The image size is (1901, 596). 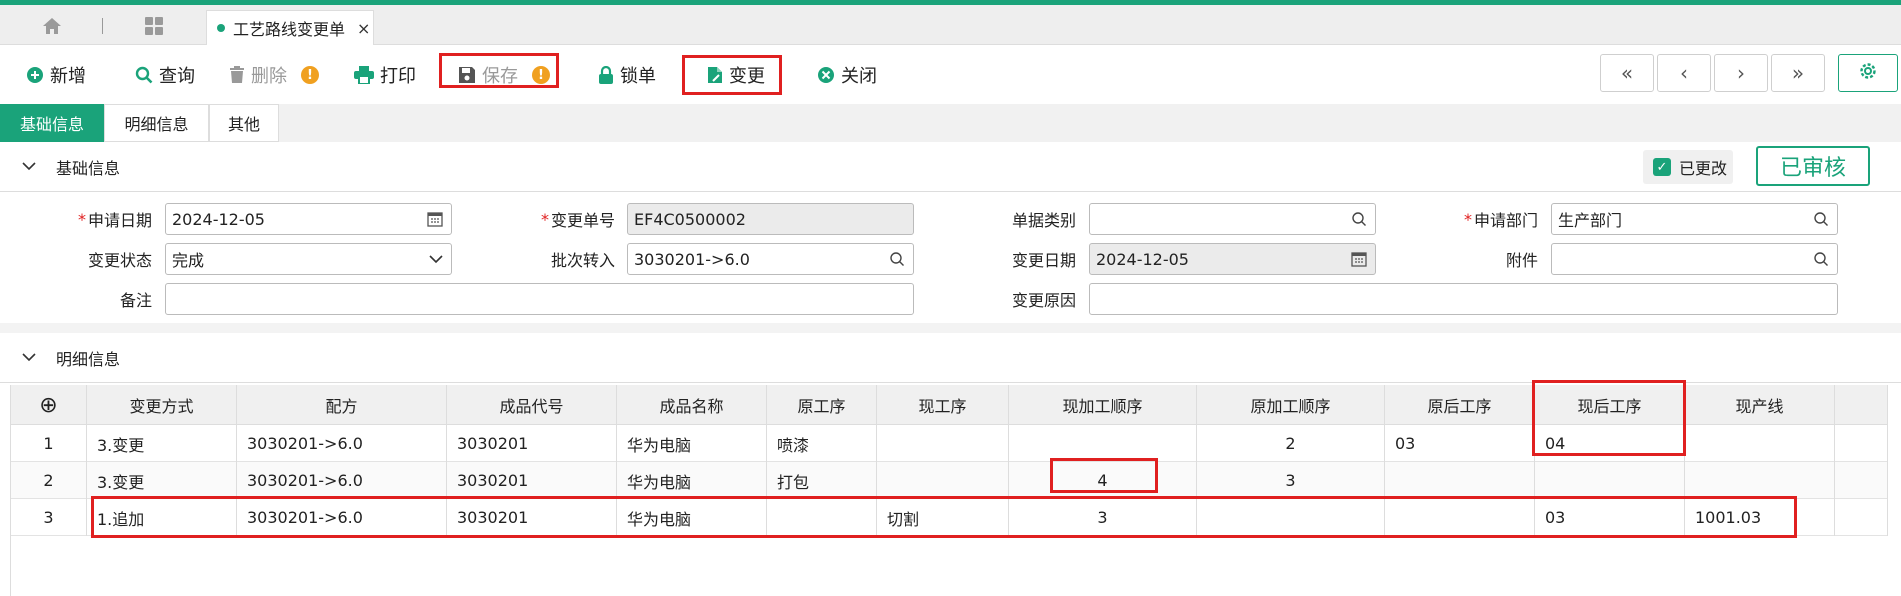 What do you see at coordinates (363, 28) in the screenshot?
I see `close-tab-icon: ×` at bounding box center [363, 28].